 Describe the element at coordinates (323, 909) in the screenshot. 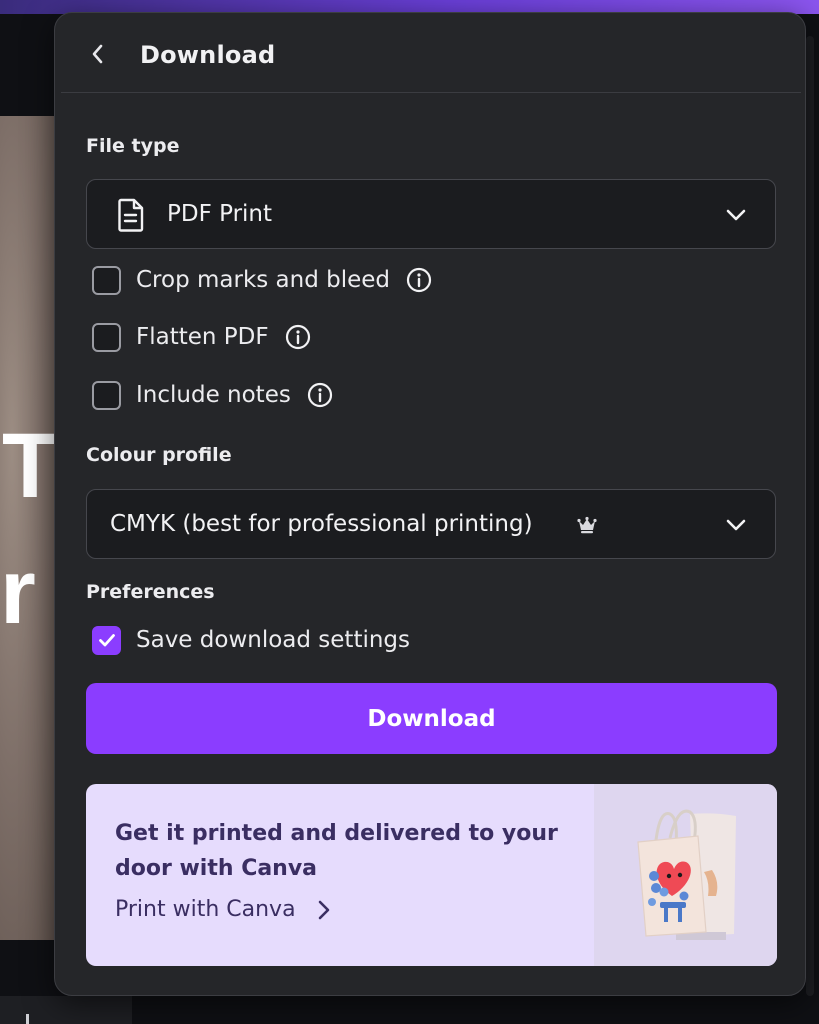

I see `chevron-right-icon` at that location.